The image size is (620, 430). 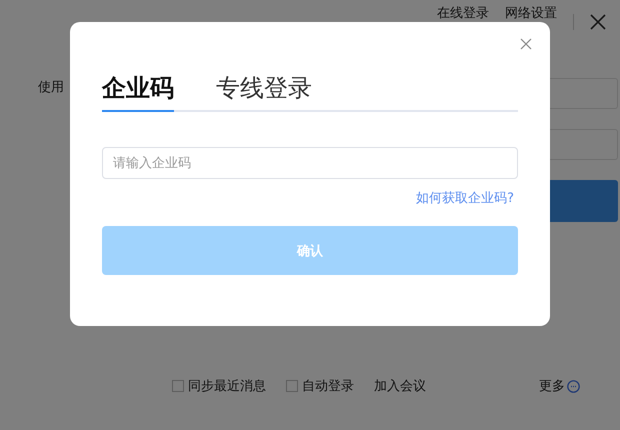 I want to click on enterprise-code-field: 请输入企业码, so click(x=310, y=163).